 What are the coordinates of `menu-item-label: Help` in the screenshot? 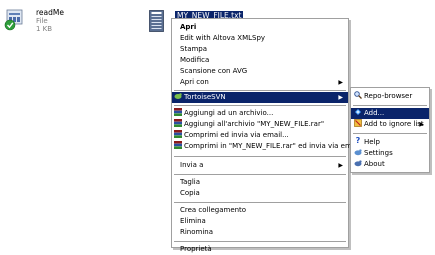 It's located at (372, 142).